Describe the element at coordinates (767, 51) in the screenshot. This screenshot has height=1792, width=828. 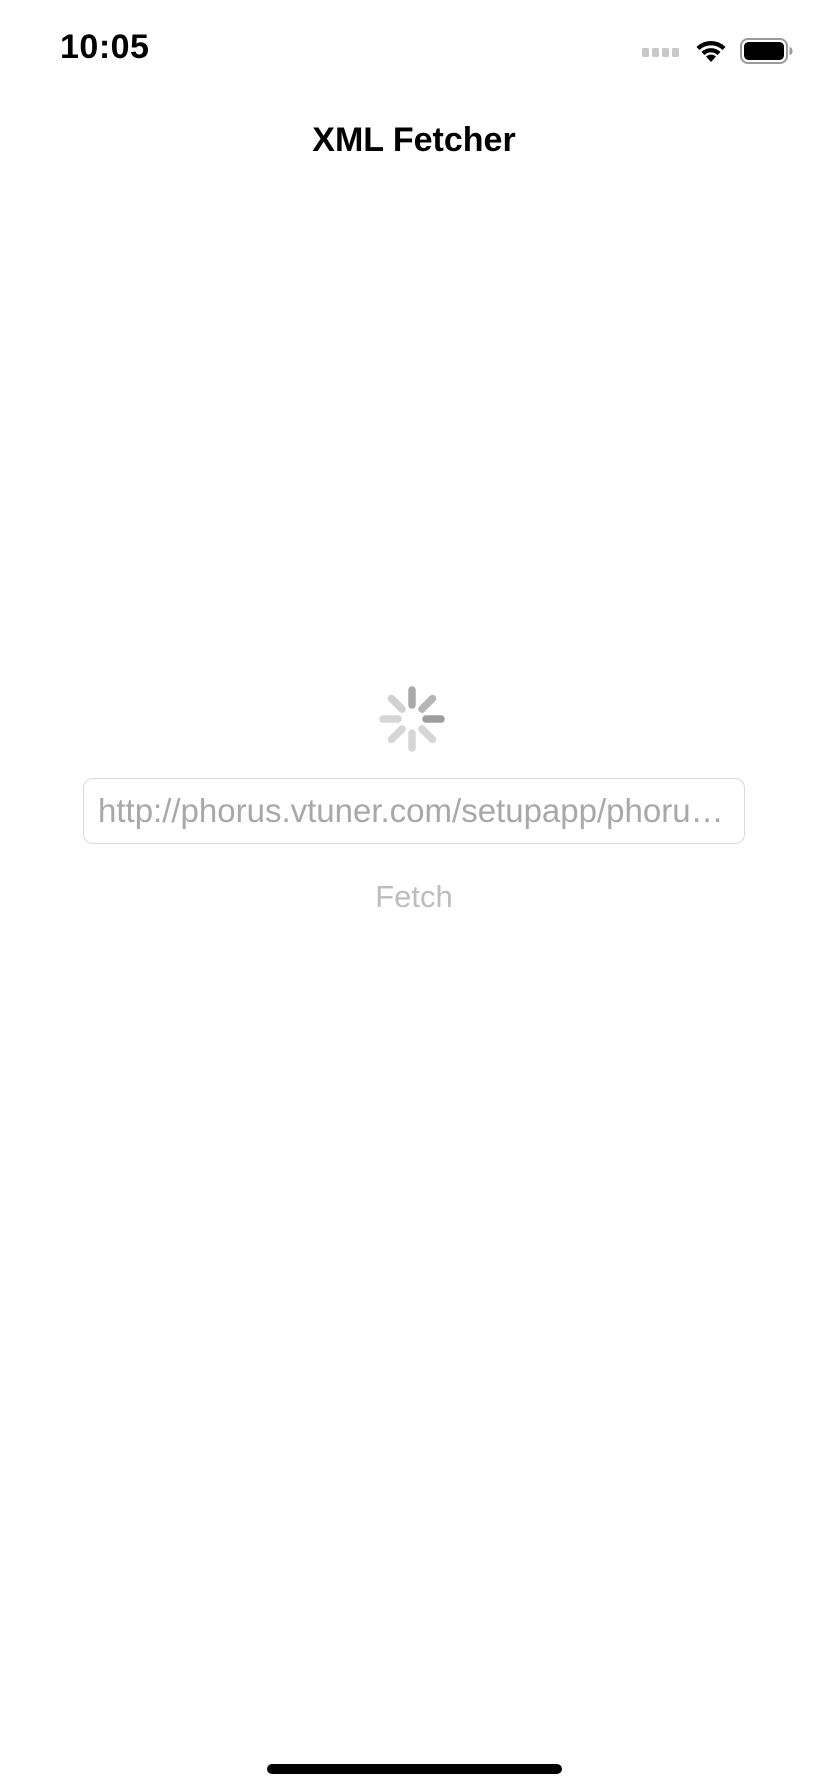
I see `battery-icon` at that location.